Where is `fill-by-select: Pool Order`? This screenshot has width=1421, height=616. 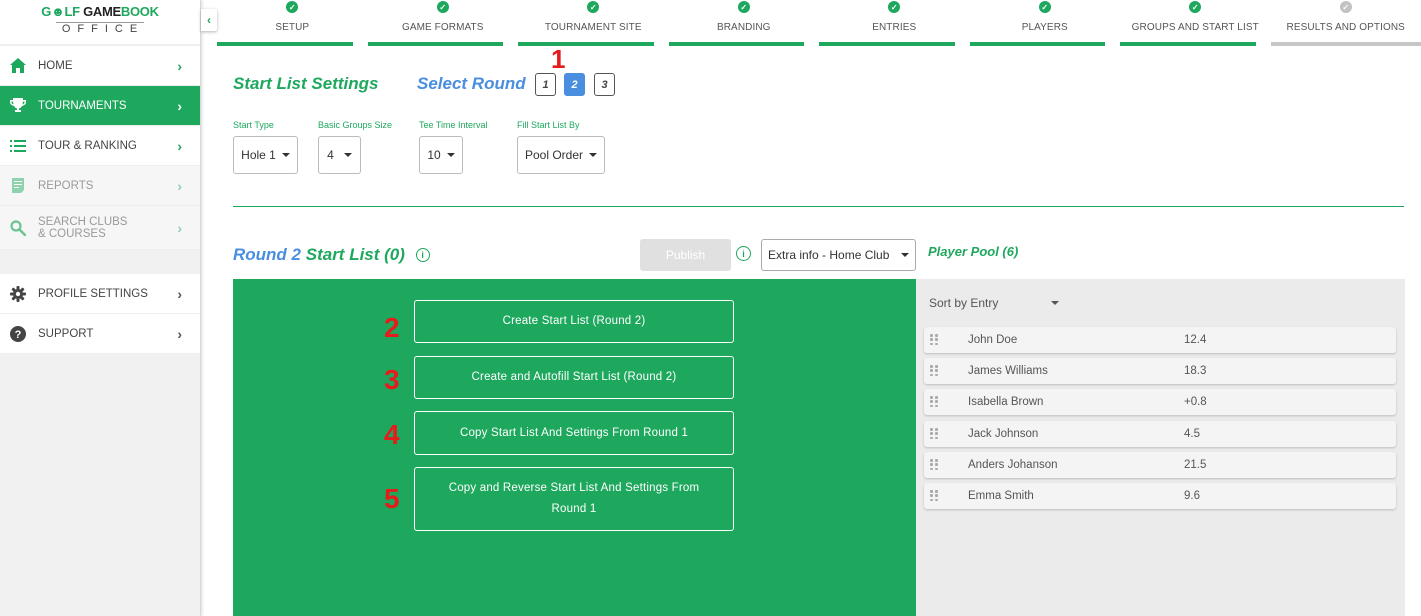 fill-by-select: Pool Order is located at coordinates (561, 155).